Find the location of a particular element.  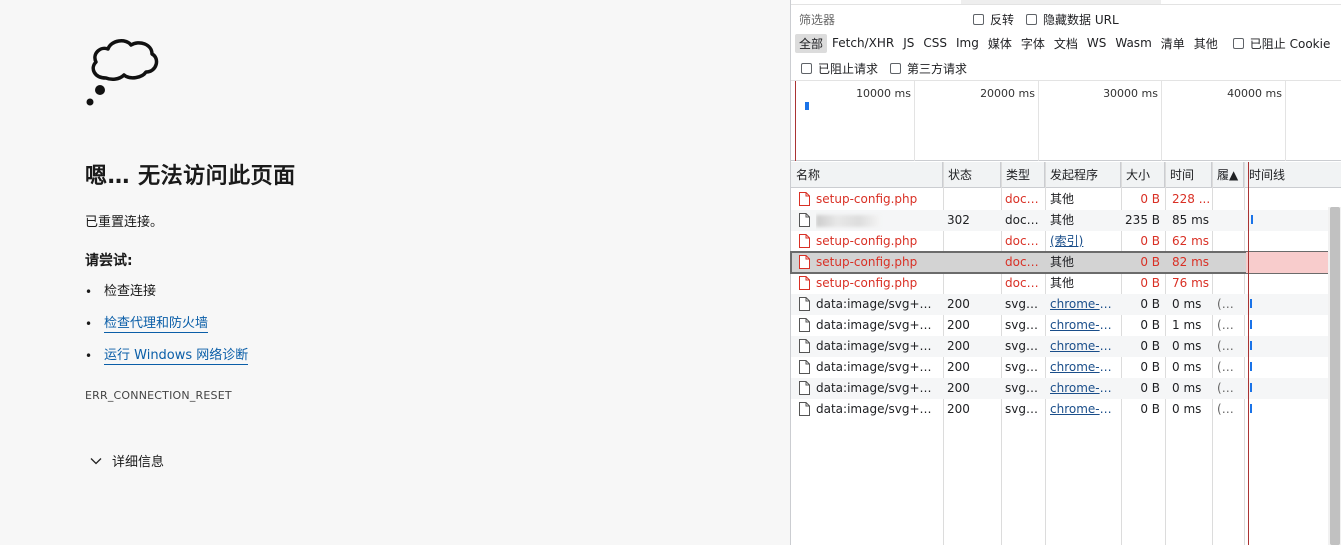

overview-tick-label: 30000 ms is located at coordinates (1130, 93).